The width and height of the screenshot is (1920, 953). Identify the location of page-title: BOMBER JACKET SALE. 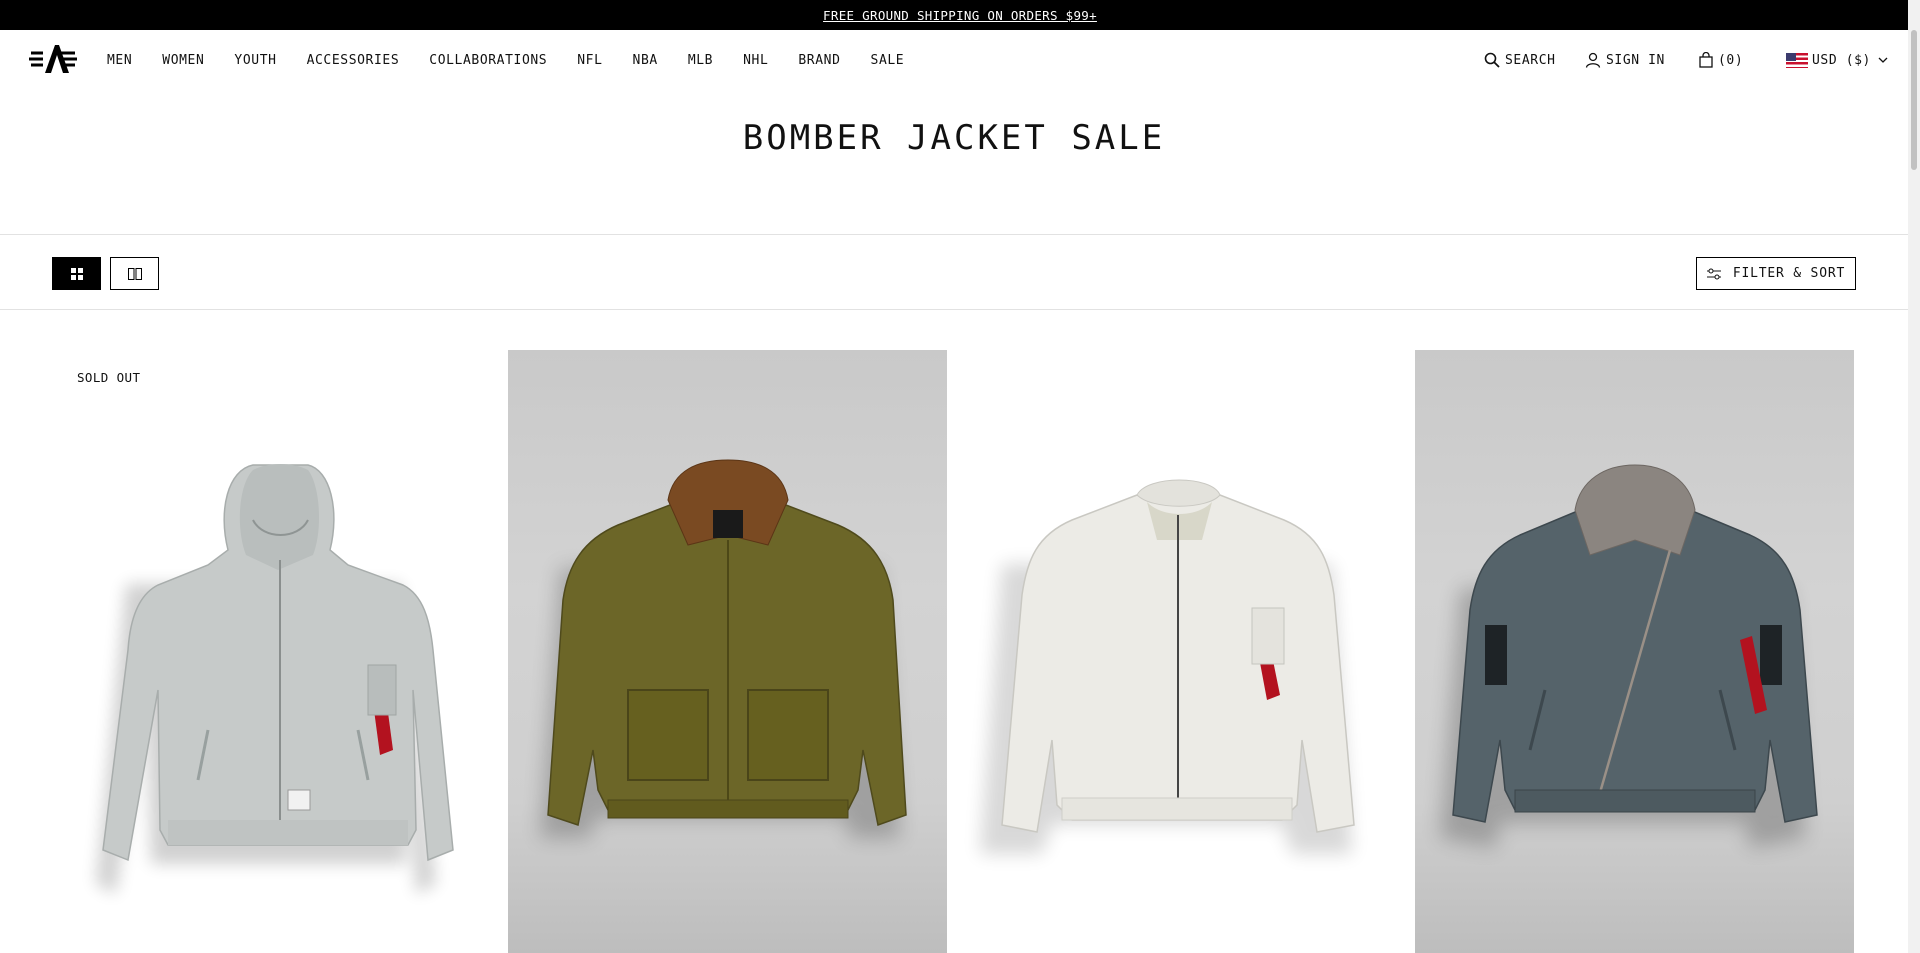
(954, 138).